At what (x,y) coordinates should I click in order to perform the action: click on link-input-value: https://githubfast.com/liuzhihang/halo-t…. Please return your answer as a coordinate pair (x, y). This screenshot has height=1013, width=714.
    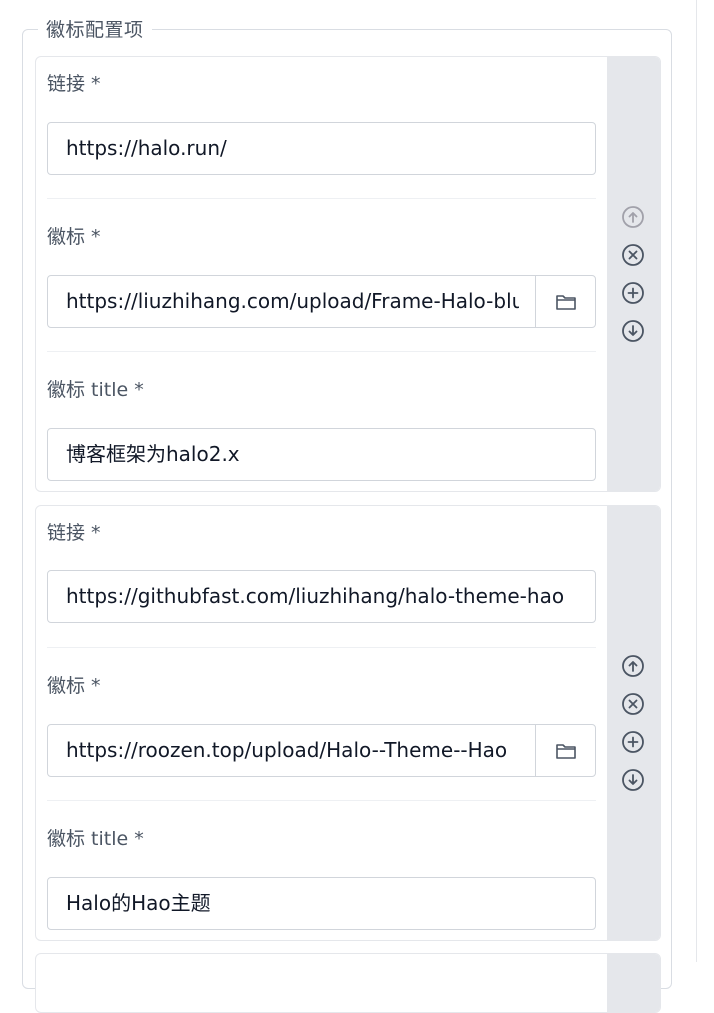
    Looking at the image, I should click on (315, 596).